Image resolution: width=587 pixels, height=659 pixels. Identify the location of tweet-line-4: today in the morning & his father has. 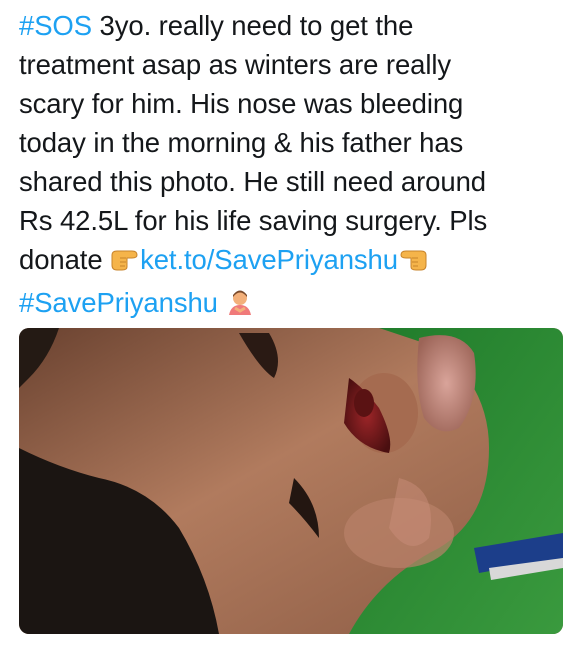
(241, 142).